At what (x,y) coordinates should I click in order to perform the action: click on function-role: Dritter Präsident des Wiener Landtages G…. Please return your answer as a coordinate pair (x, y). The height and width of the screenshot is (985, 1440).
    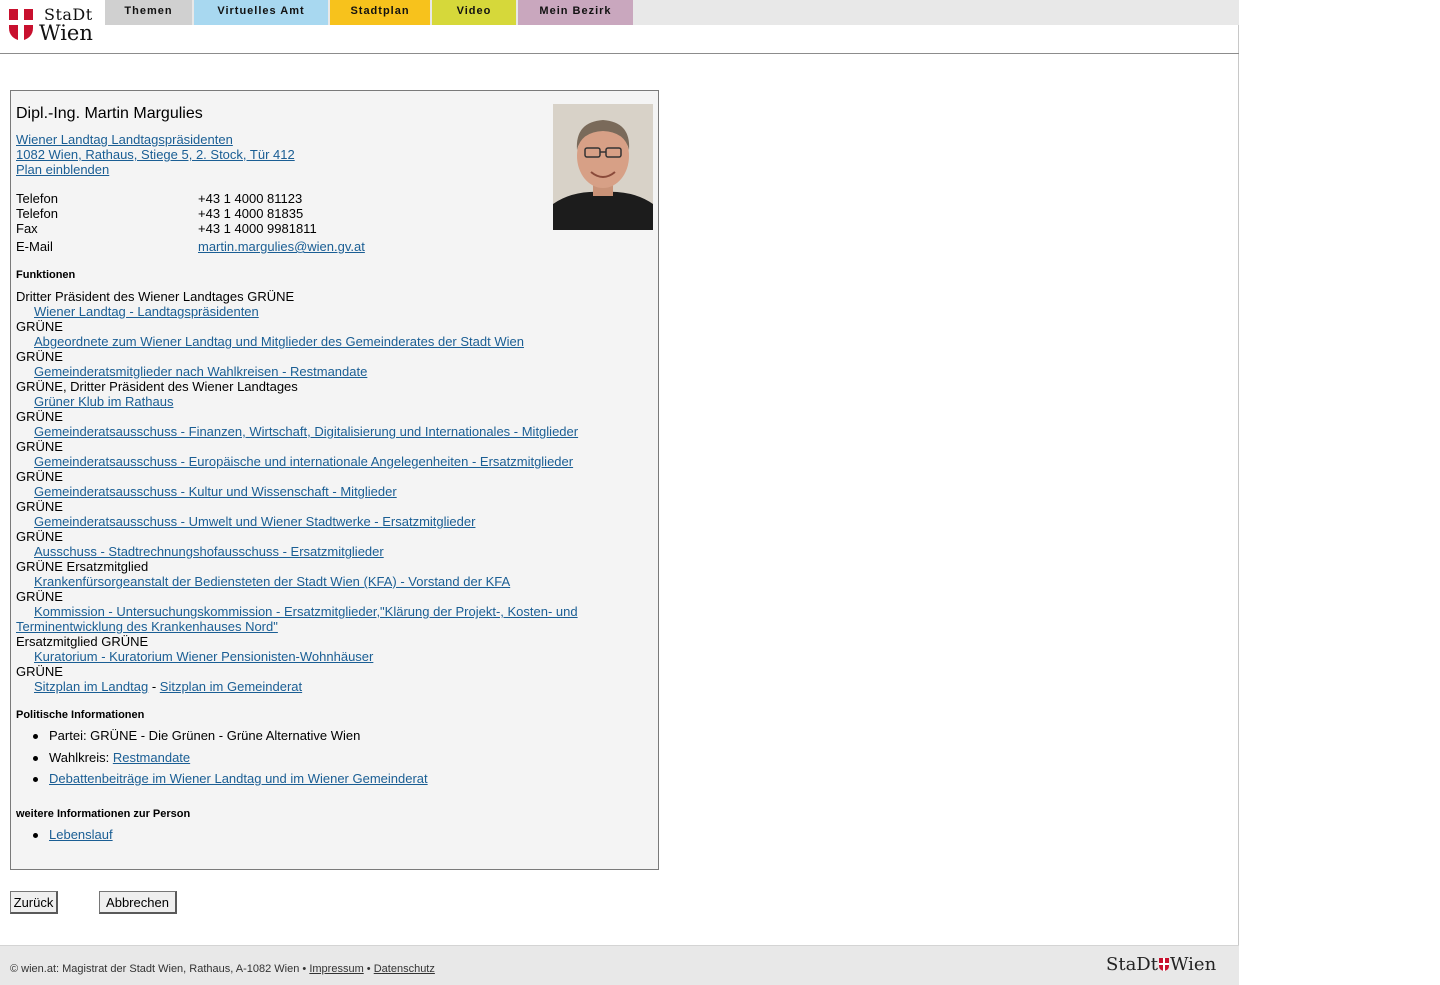
    Looking at the image, I should click on (155, 296).